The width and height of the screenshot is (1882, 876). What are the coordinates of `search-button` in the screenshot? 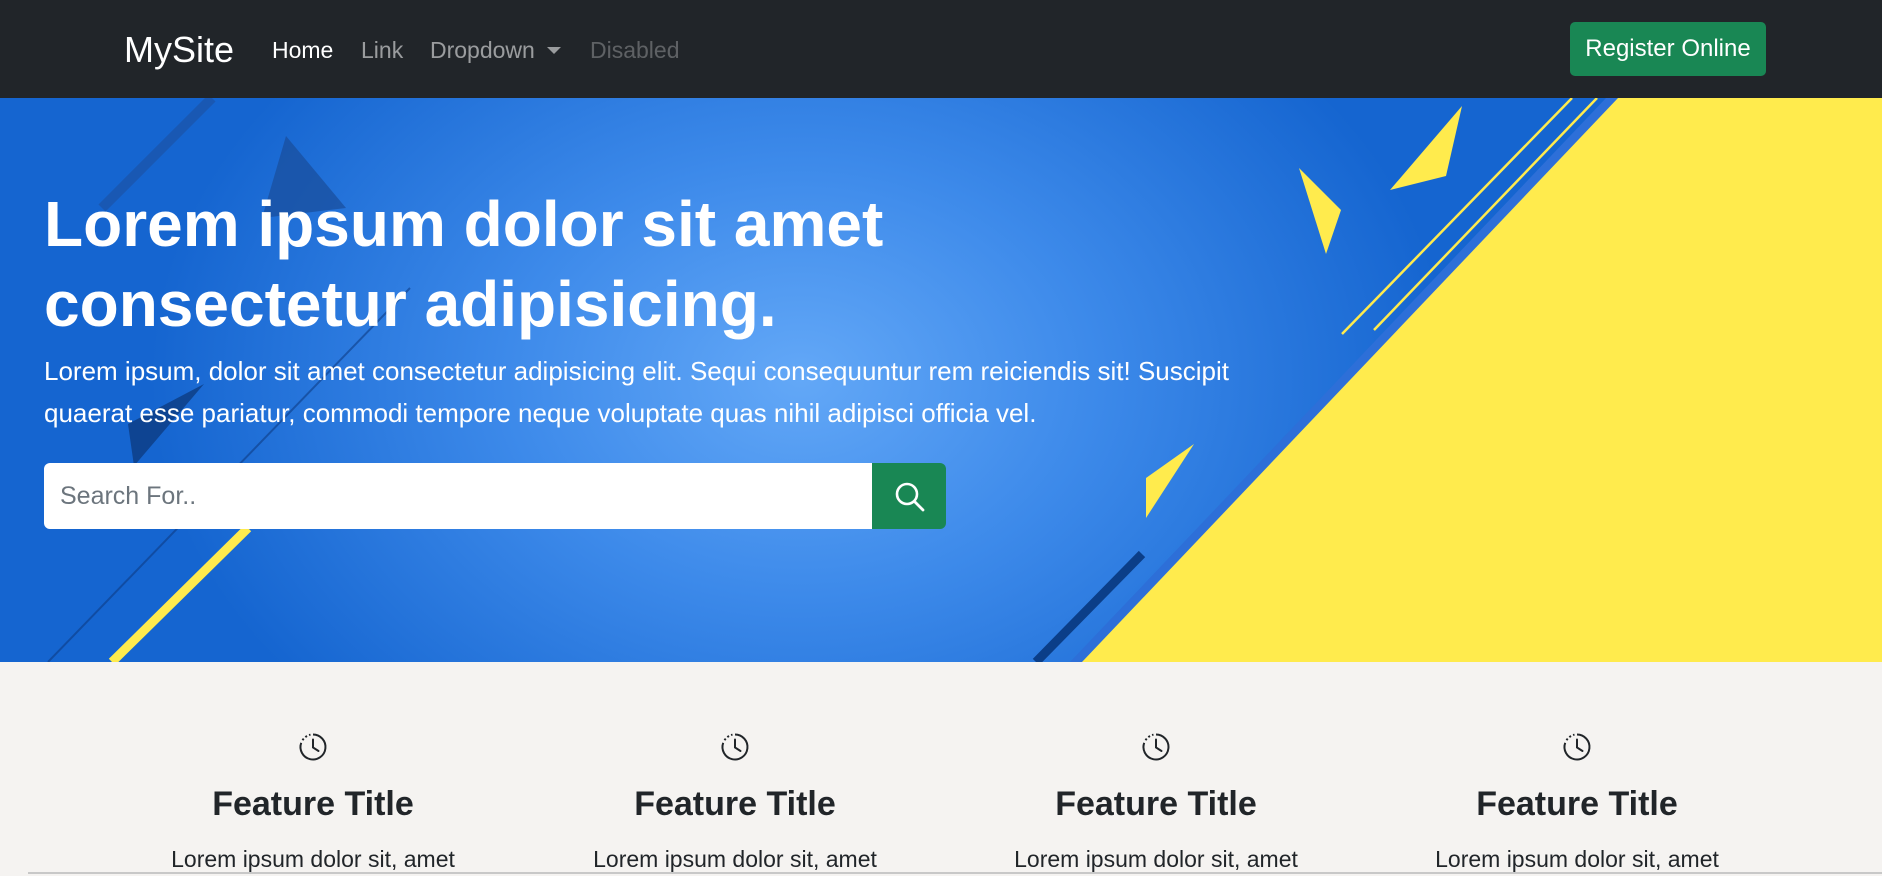 It's located at (909, 496).